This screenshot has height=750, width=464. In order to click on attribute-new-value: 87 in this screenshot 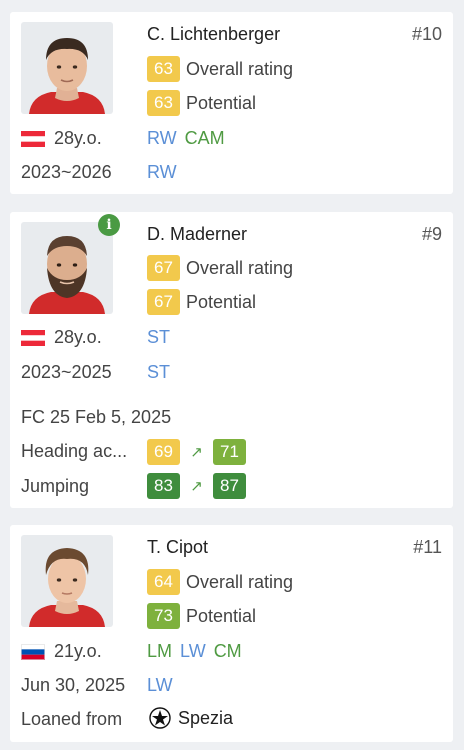, I will do `click(229, 486)`.